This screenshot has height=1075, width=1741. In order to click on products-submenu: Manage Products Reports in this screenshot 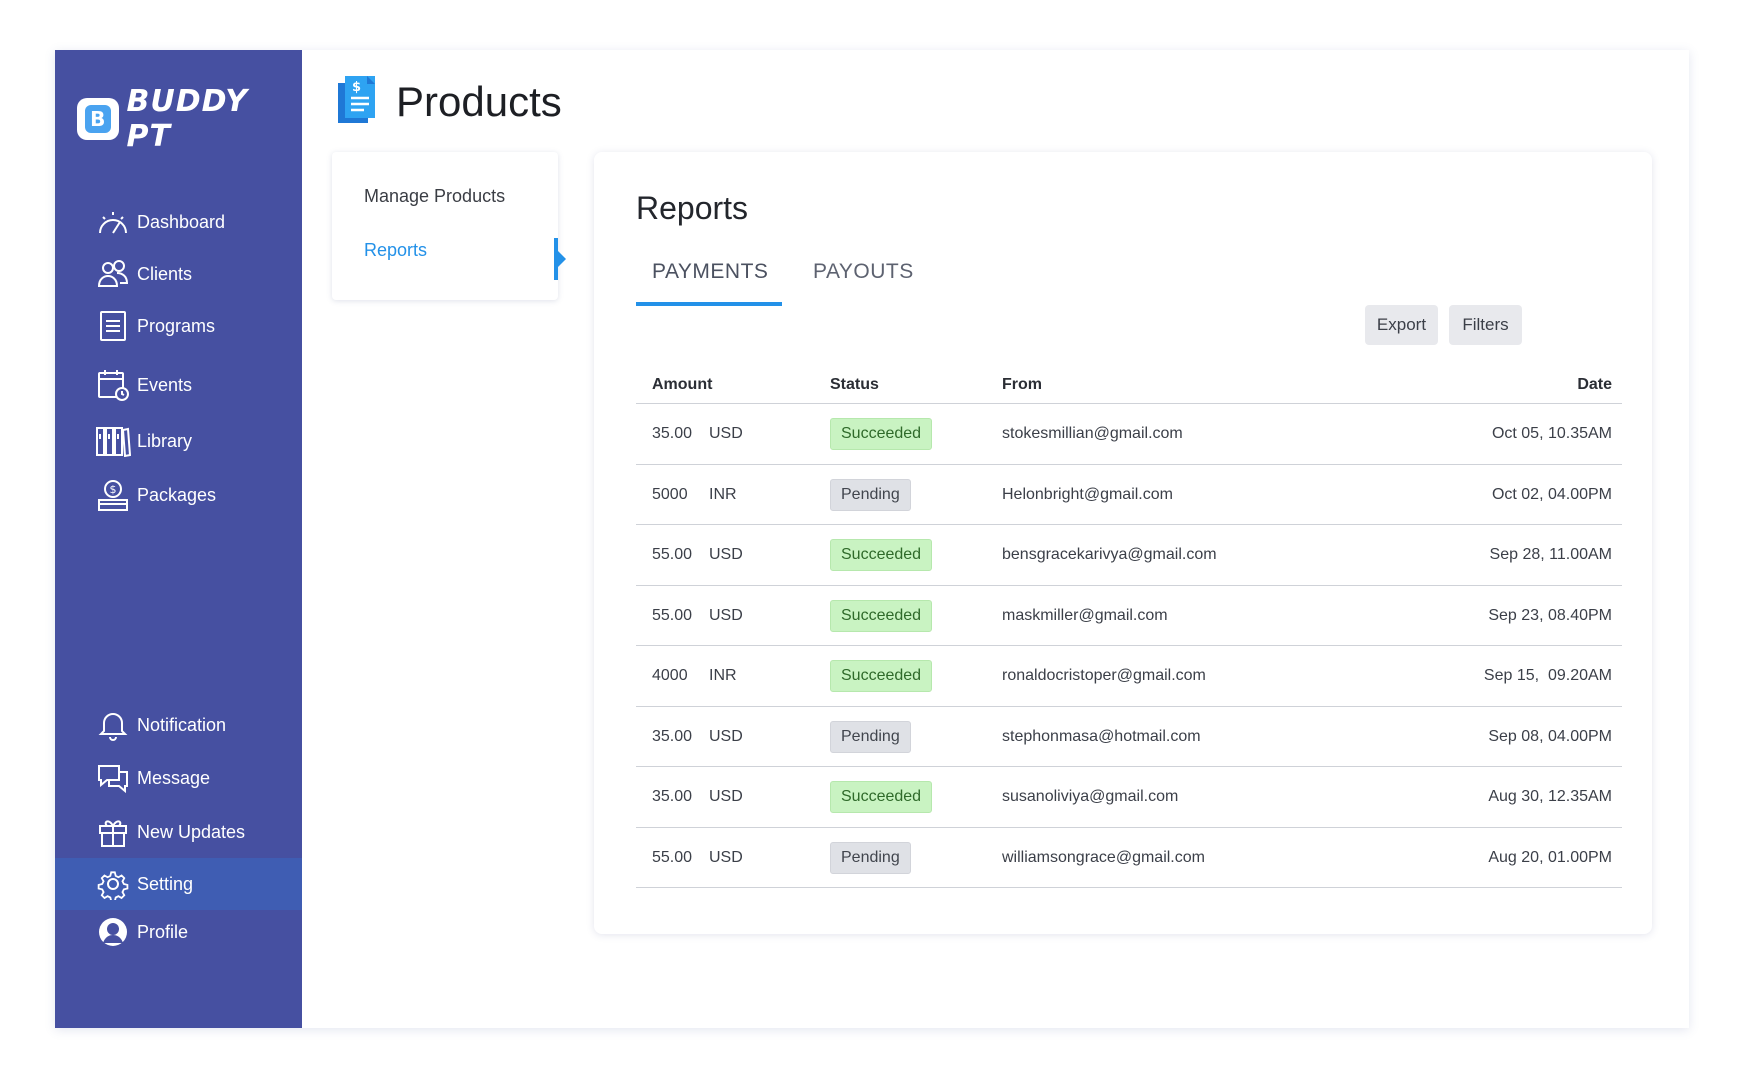, I will do `click(449, 226)`.